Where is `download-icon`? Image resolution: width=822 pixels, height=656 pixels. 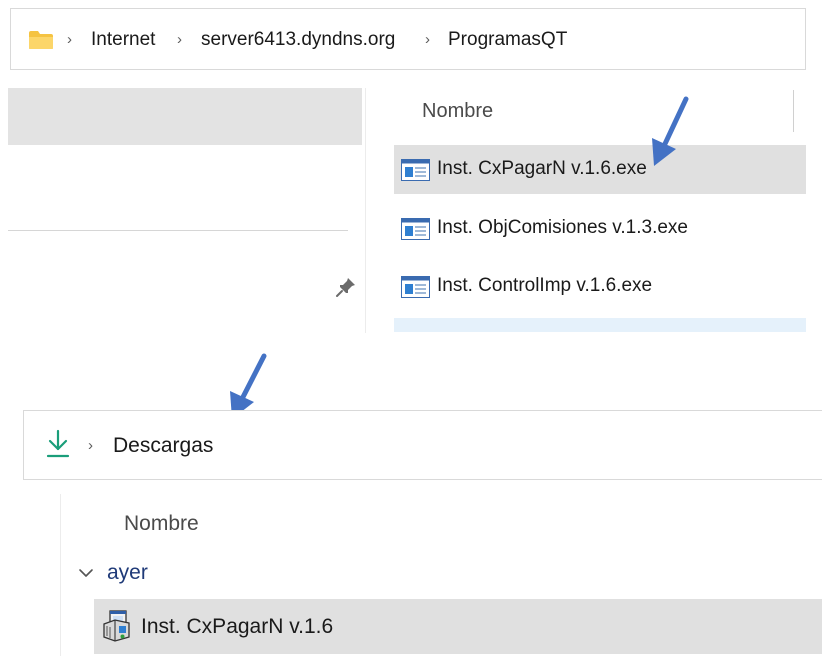 download-icon is located at coordinates (58, 443).